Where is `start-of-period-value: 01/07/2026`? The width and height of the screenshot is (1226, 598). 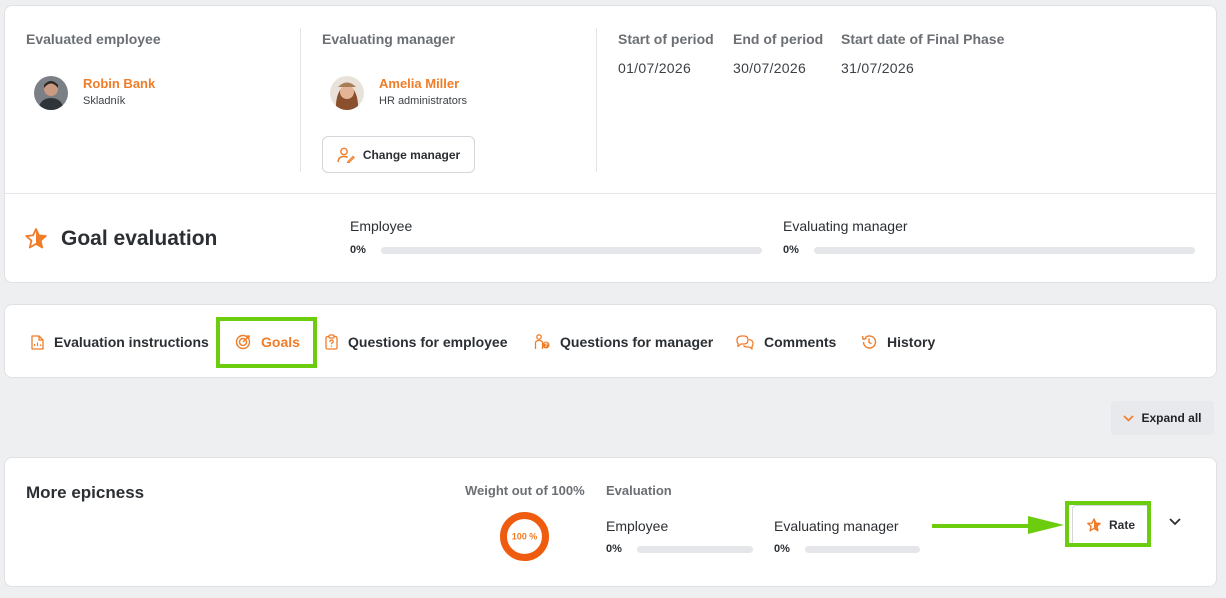
start-of-period-value: 01/07/2026 is located at coordinates (655, 68).